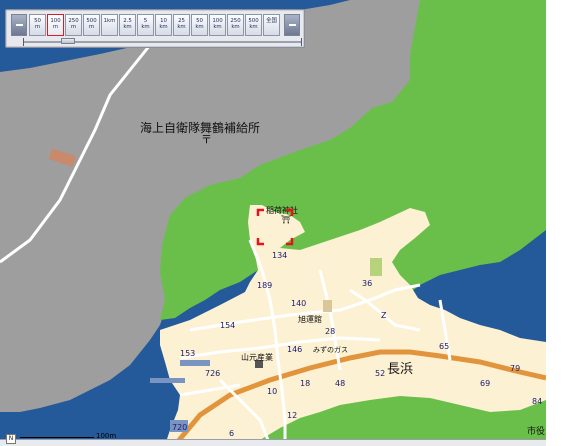  What do you see at coordinates (305, 383) in the screenshot?
I see `block-number-label: 18` at bounding box center [305, 383].